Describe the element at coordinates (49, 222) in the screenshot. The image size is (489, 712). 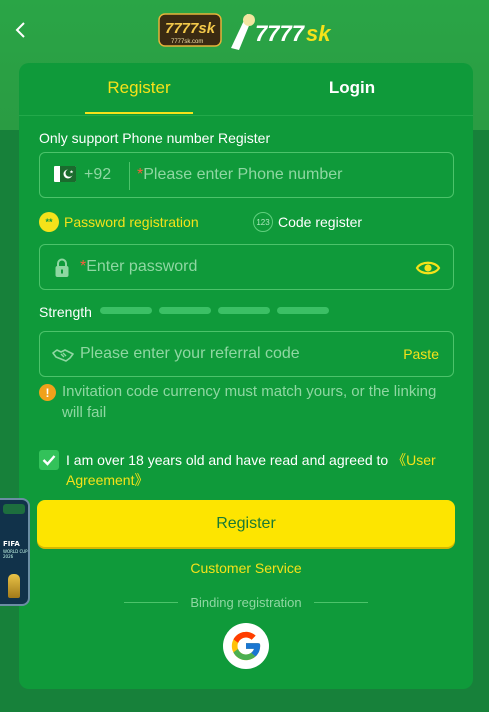
I see `password-mode-icon: **` at that location.